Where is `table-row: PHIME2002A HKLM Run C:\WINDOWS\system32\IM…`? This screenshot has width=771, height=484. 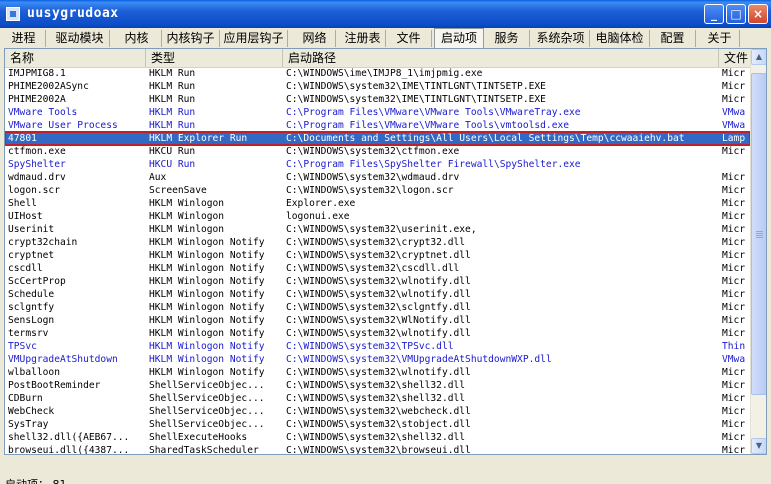 table-row: PHIME2002A HKLM Run C:\WINDOWS\system32\IM… is located at coordinates (377, 99).